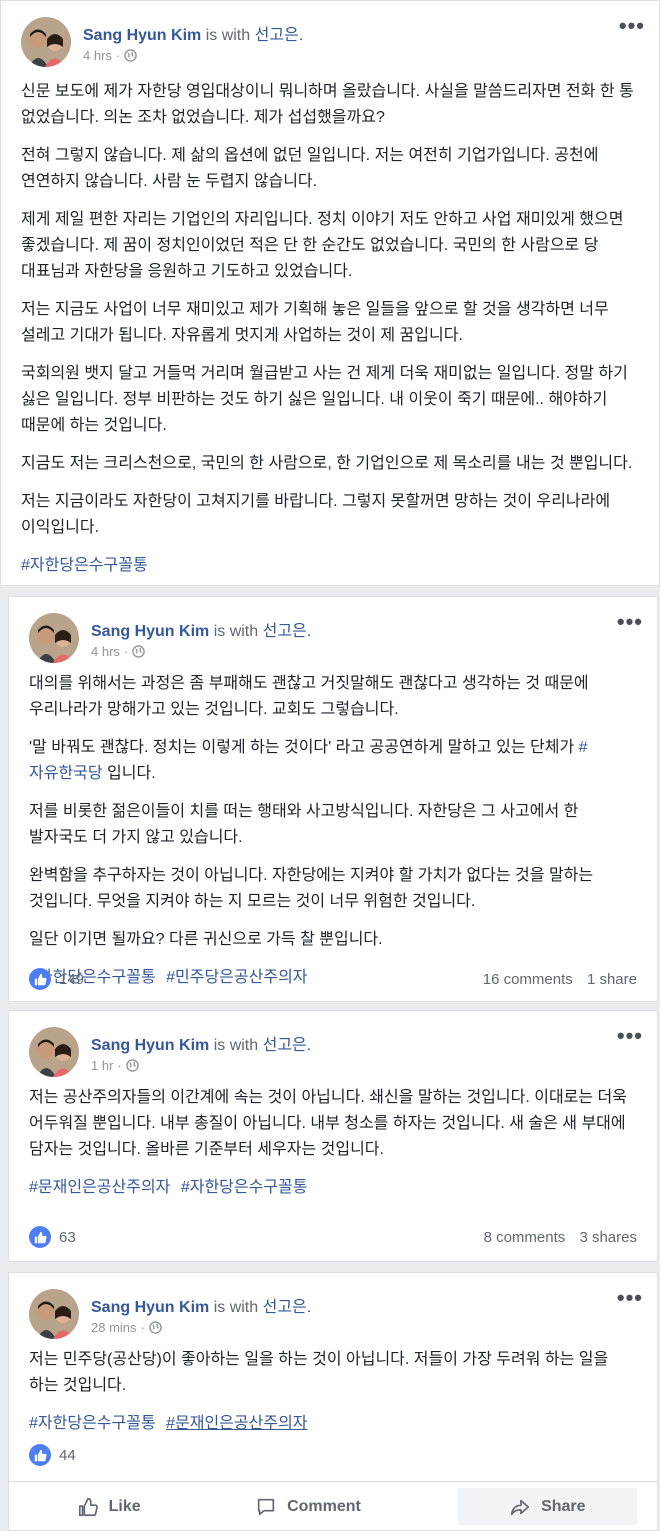 This screenshot has height=1531, width=660. Describe the element at coordinates (124, 1506) in the screenshot. I see `like-button-label: Like` at that location.